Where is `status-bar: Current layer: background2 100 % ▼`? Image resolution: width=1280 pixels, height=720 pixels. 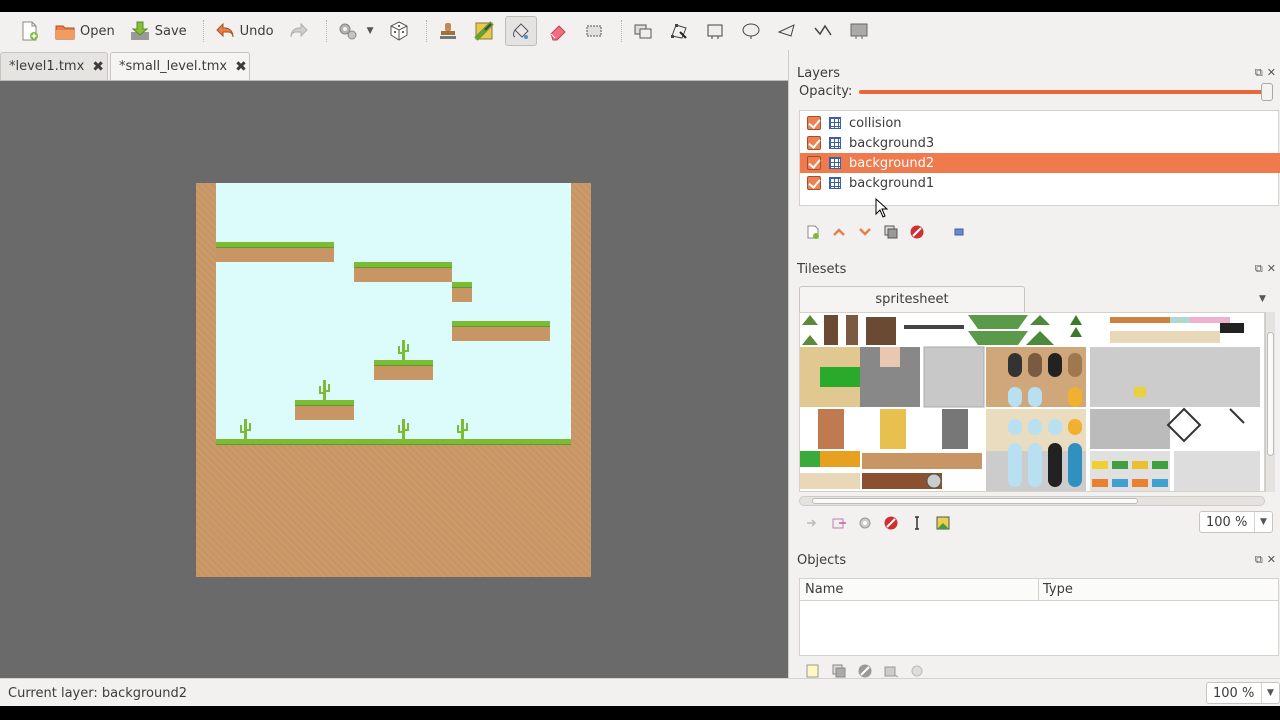
status-bar: Current layer: background2 100 % ▼ is located at coordinates (640, 692).